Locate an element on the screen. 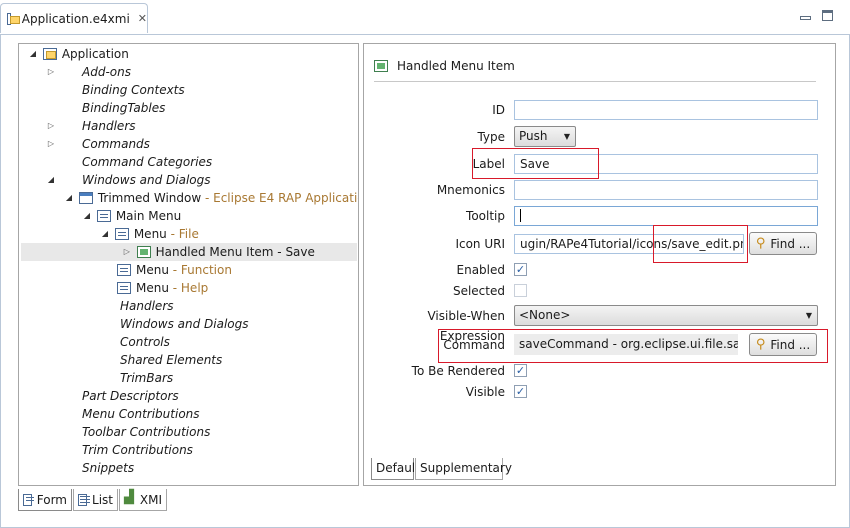 The width and height of the screenshot is (850, 528). tab-supplementary: Supplementary is located at coordinates (463, 469).